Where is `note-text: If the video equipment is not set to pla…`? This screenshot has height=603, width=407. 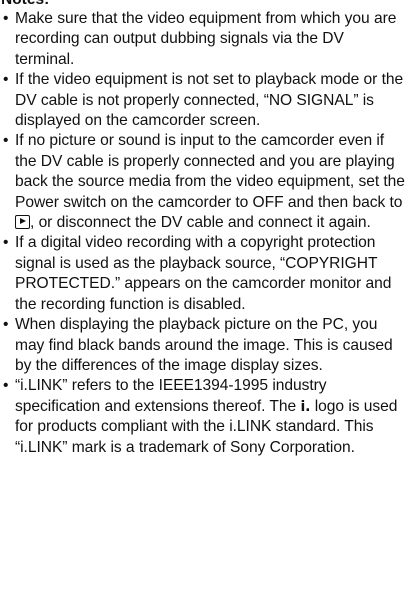 note-text: If the video equipment is not set to pla… is located at coordinates (209, 100).